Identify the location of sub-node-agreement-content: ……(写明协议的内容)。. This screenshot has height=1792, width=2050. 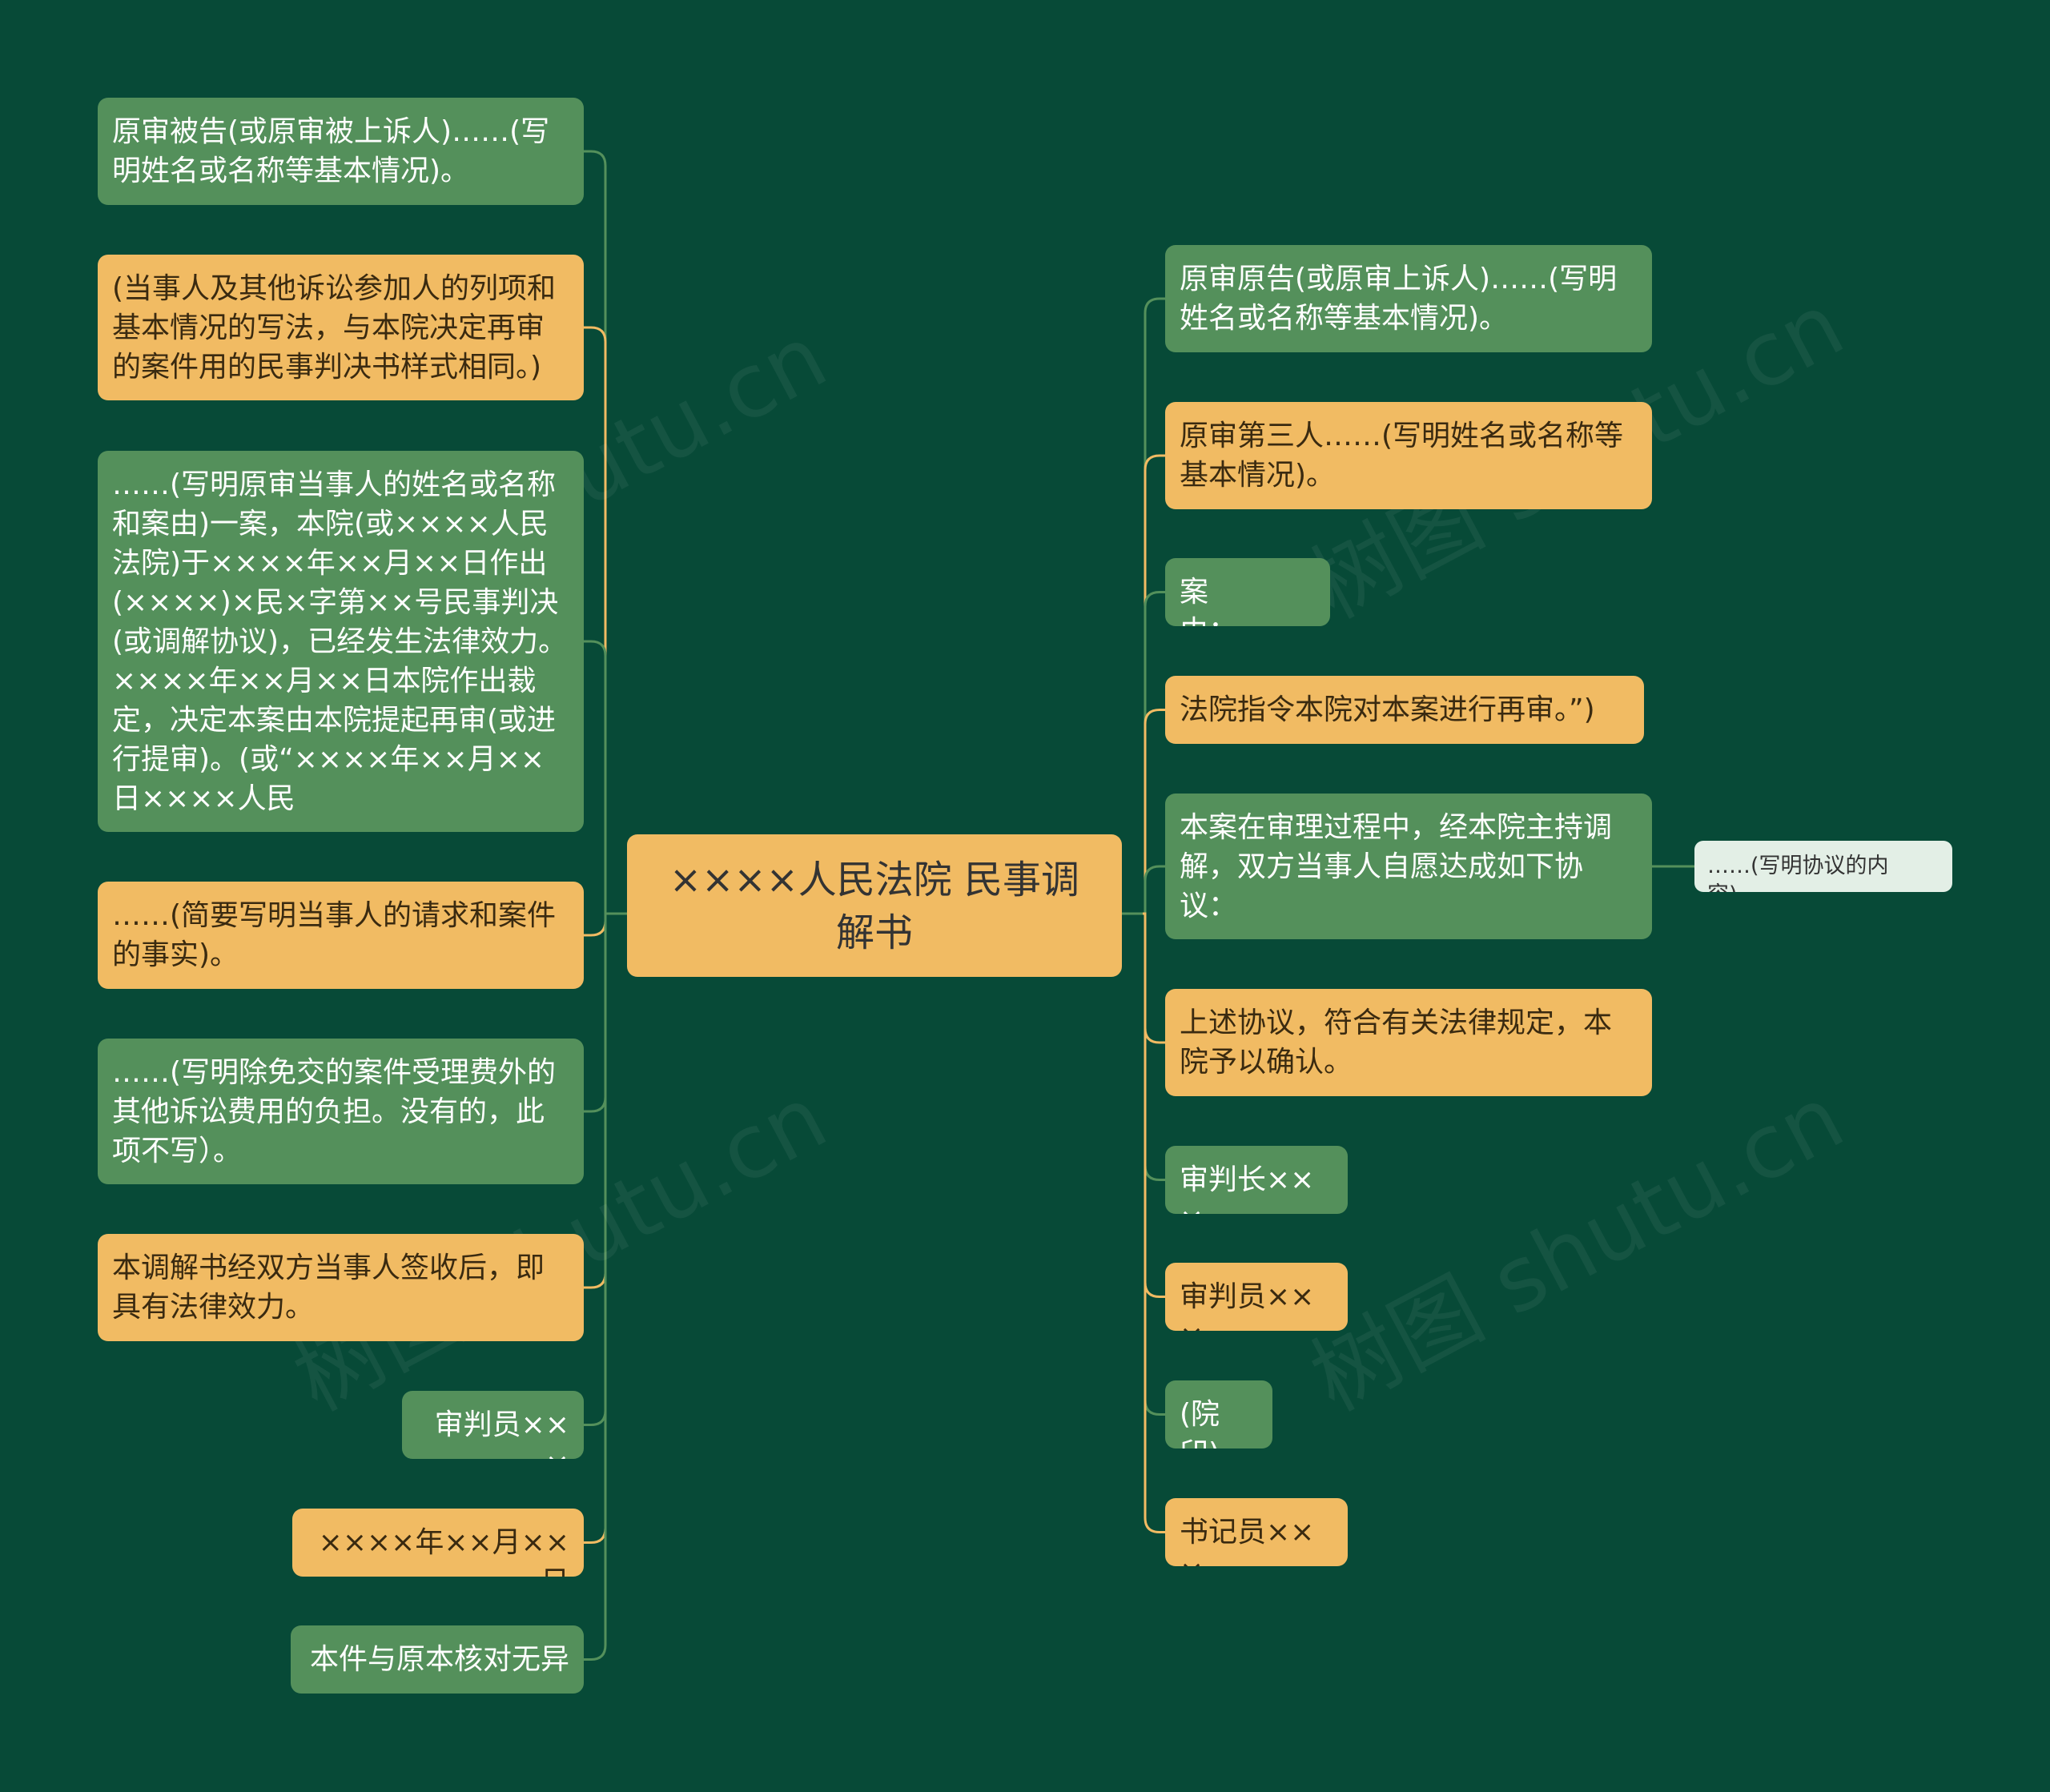
(1823, 867).